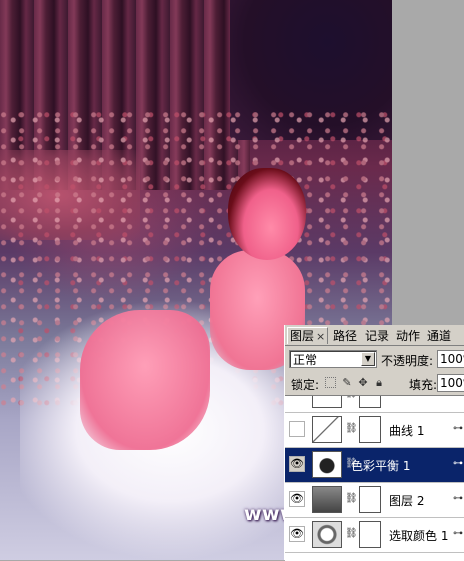 This screenshot has height=561, width=464. I want to click on fill-input: 100%, so click(450, 383).